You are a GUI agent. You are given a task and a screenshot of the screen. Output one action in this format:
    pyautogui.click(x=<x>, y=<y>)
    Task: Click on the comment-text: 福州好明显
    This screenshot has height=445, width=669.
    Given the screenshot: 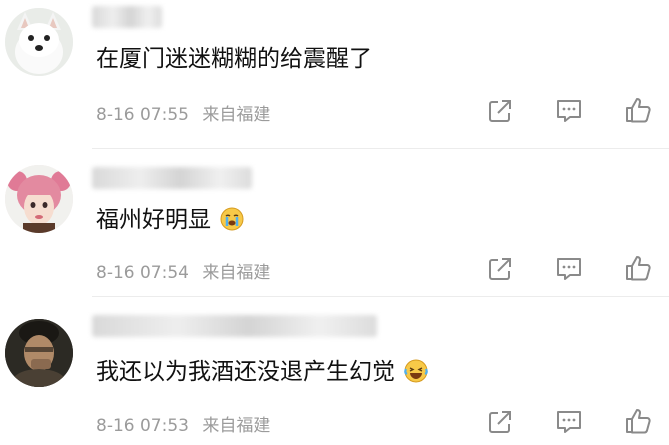 What is the action you would take?
    pyautogui.click(x=170, y=222)
    